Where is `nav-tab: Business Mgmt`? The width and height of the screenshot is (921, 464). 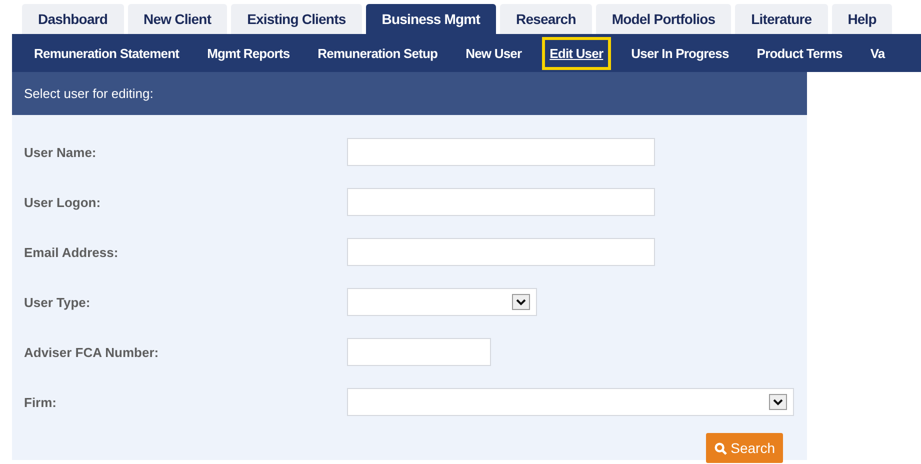 nav-tab: Business Mgmt is located at coordinates (431, 19).